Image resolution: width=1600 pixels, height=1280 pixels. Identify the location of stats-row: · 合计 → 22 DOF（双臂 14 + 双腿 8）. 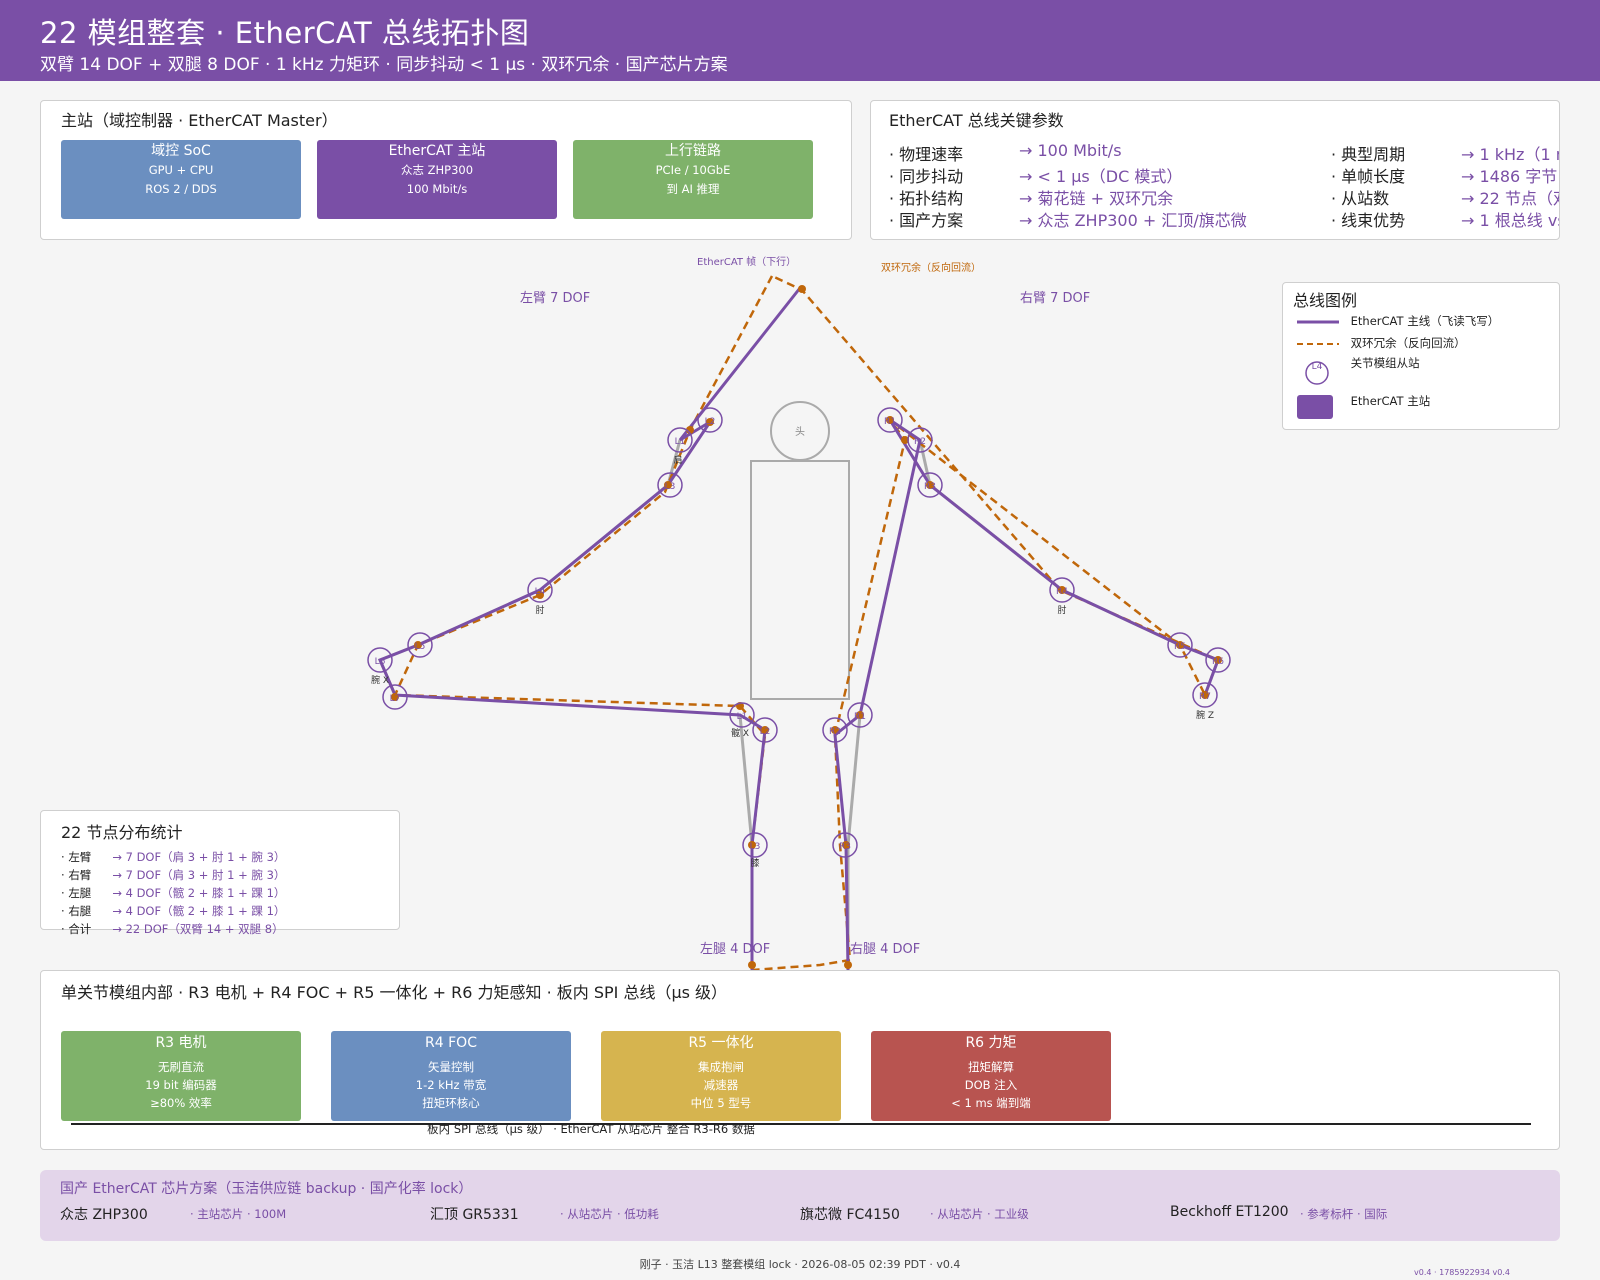
(172, 929).